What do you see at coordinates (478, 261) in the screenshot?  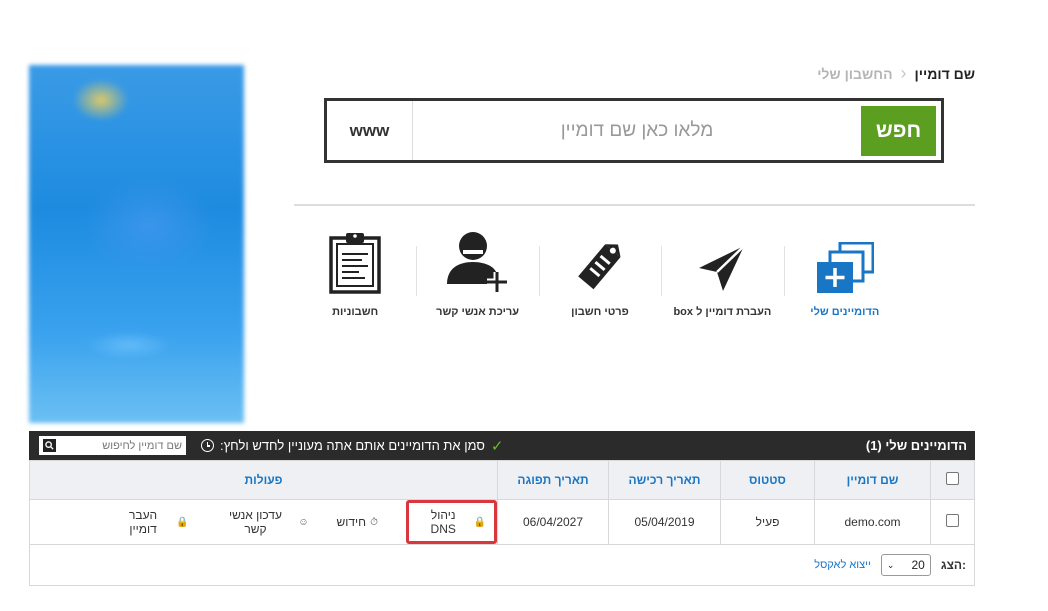 I see `add-contact-icon` at bounding box center [478, 261].